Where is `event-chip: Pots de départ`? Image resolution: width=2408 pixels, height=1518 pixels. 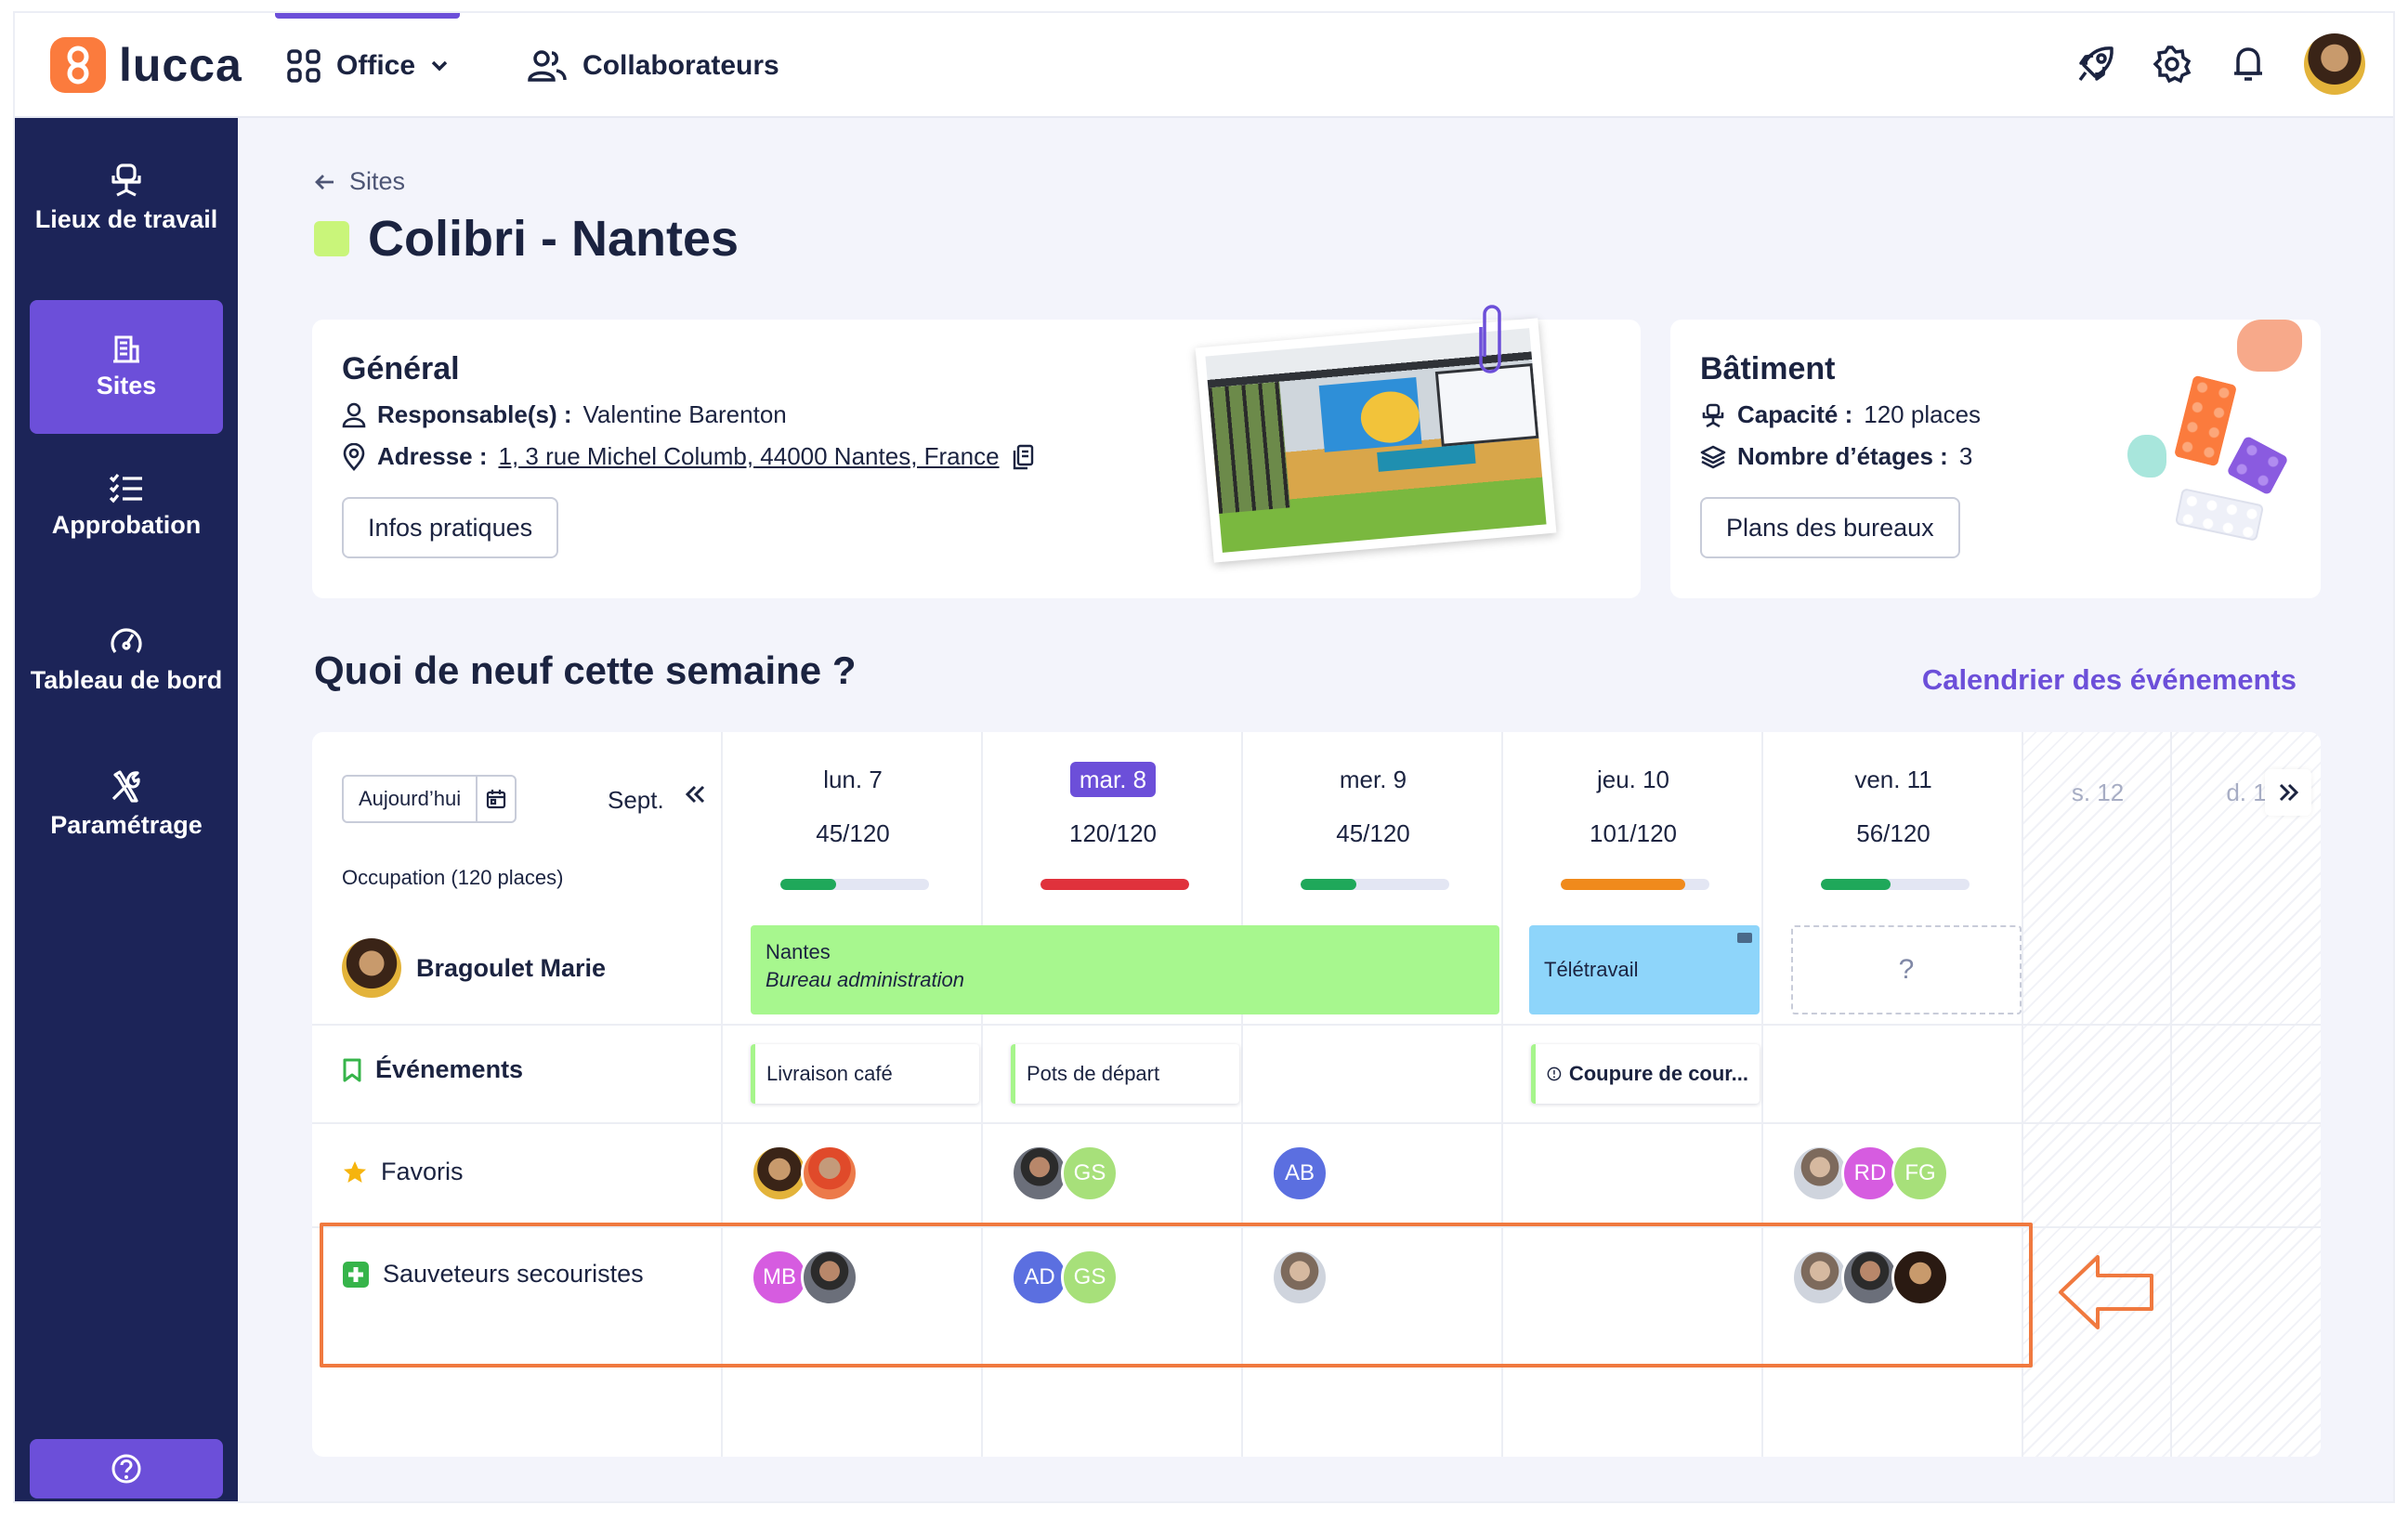 event-chip: Pots de départ is located at coordinates (1125, 1074).